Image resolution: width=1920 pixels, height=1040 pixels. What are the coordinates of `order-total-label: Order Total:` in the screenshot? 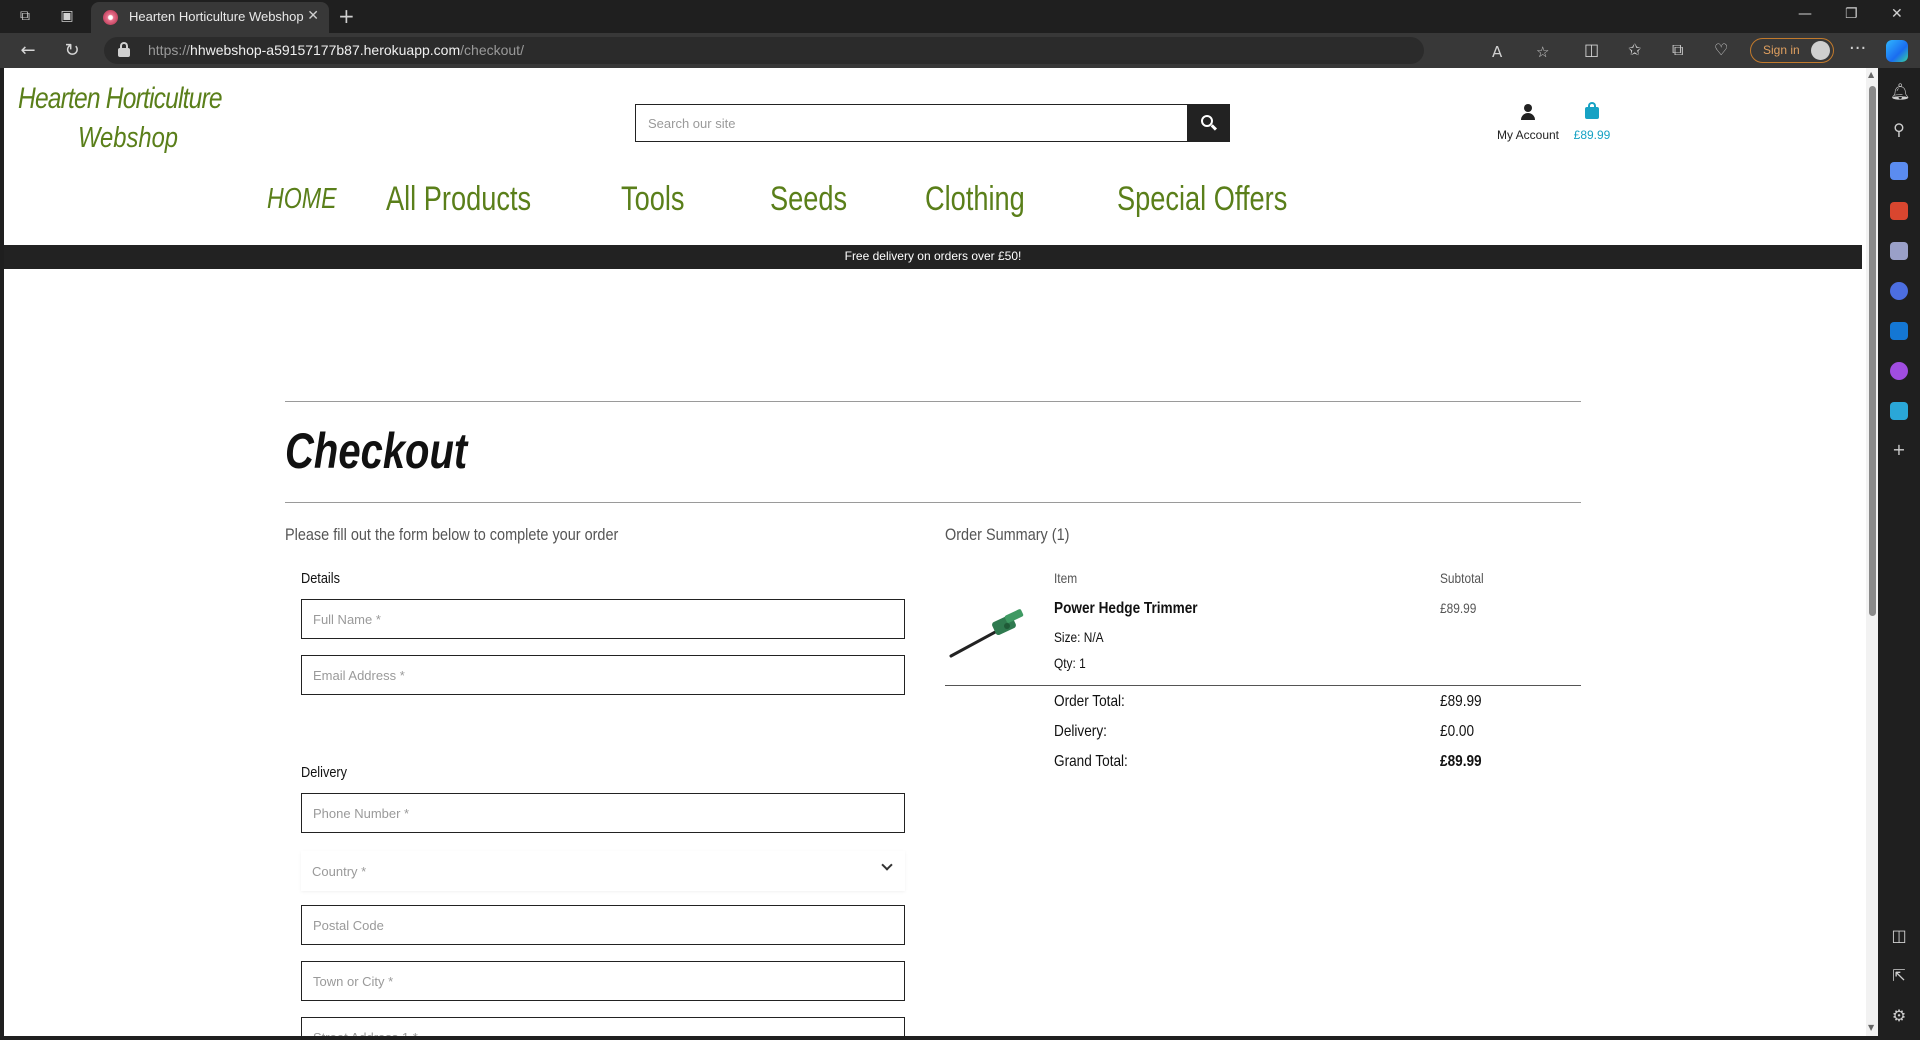 It's located at (1089, 701).